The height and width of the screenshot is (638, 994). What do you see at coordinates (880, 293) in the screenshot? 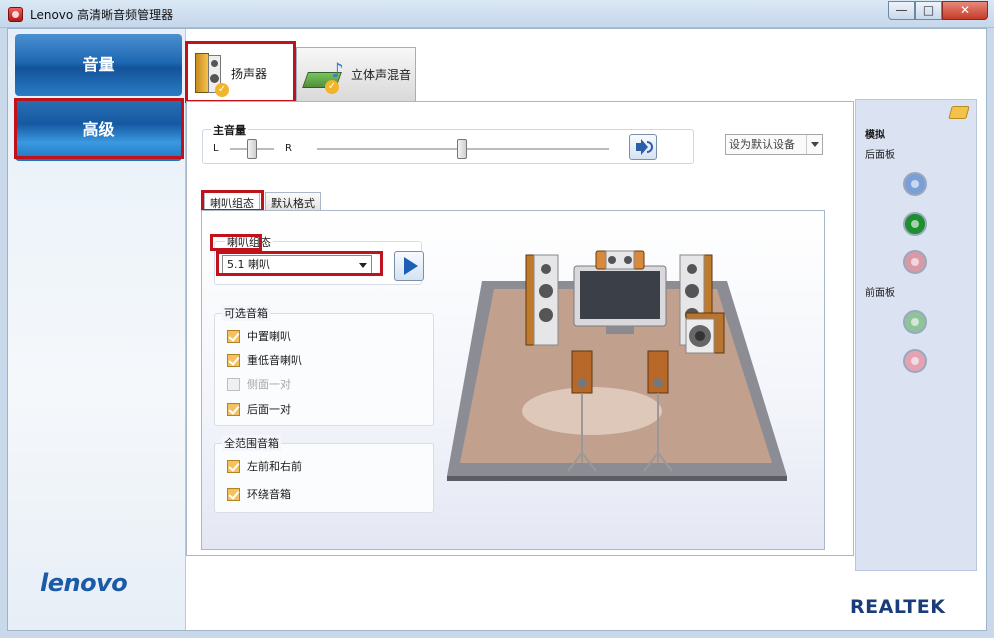
I see `front-panel-label: 前面板` at bounding box center [880, 293].